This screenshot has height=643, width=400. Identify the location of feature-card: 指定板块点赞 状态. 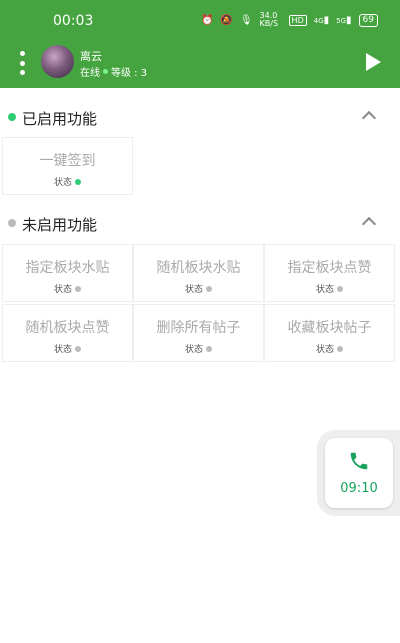
(329, 273).